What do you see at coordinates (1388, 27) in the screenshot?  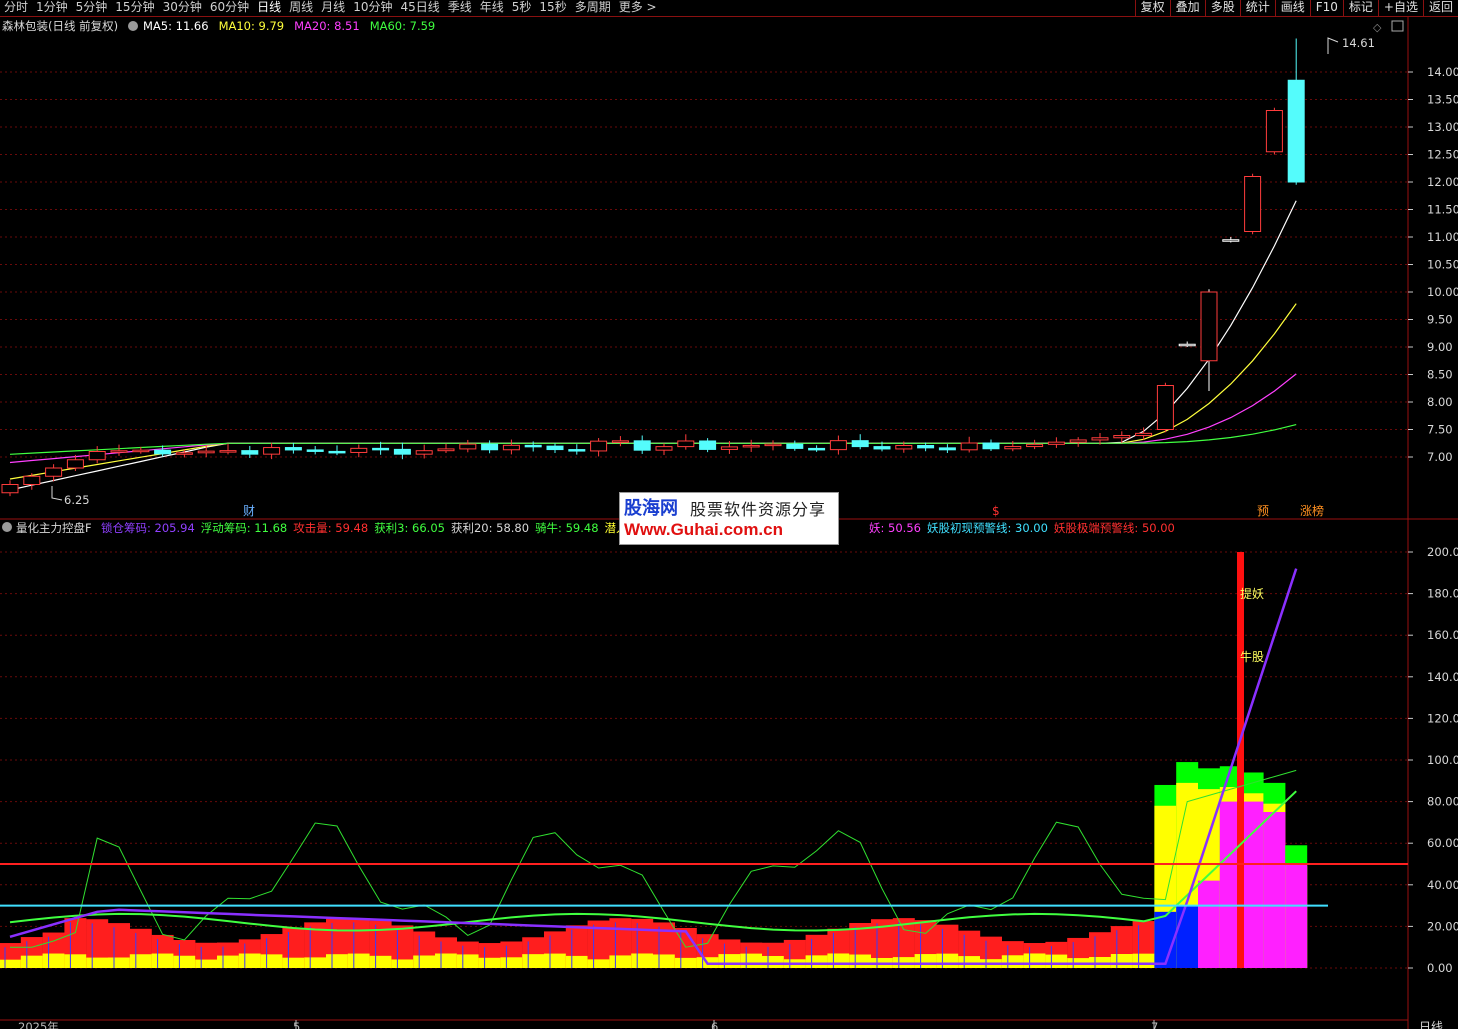 I see `main-chart-corner-icons: ◇` at bounding box center [1388, 27].